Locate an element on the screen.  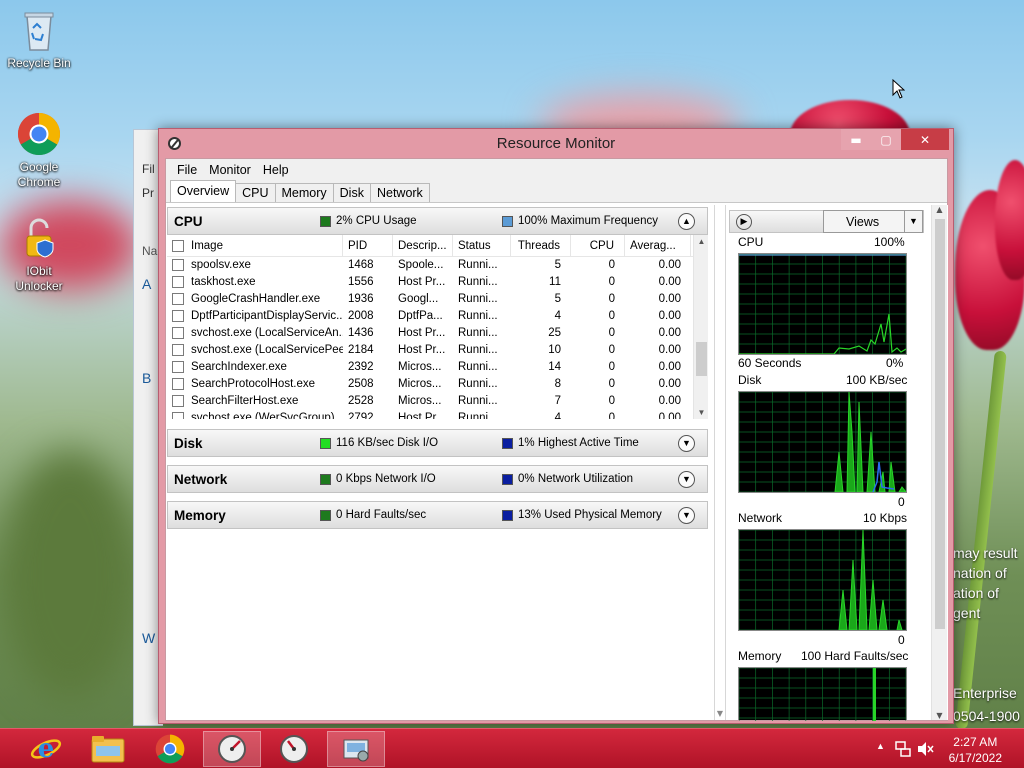
collapse-cpu-button: ▲ is located at coordinates (686, 221).